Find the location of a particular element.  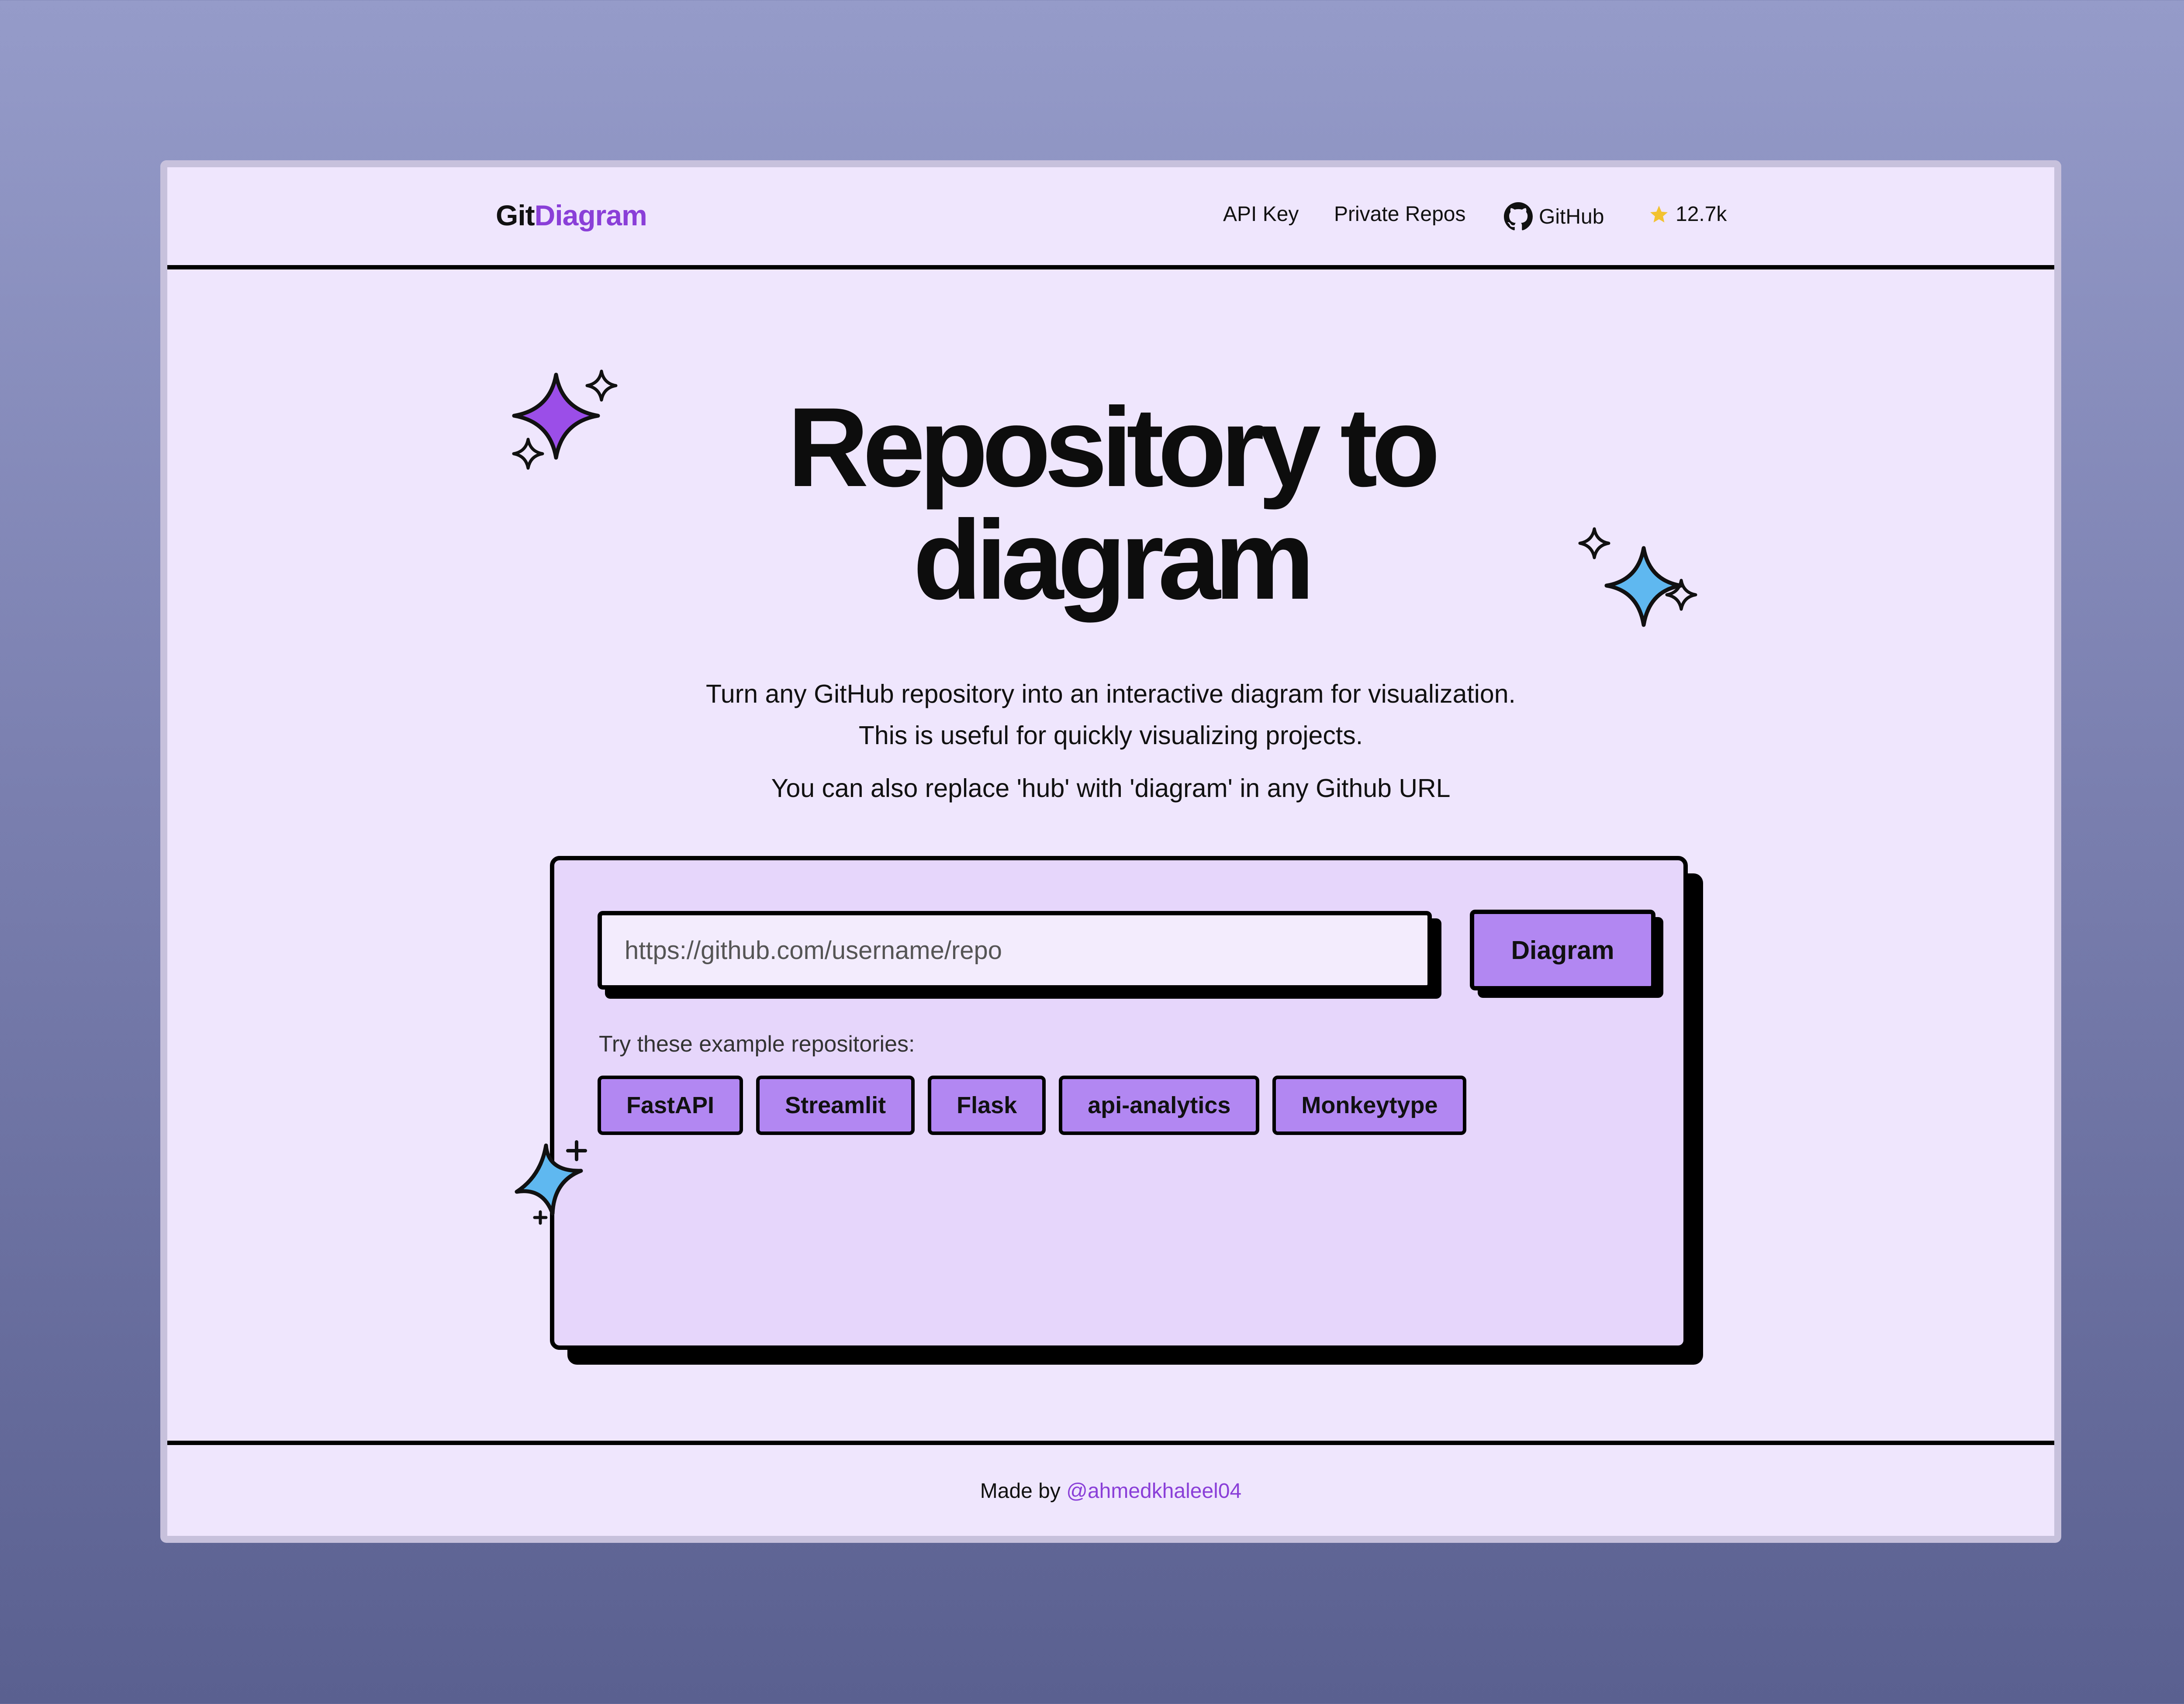

nav-private-repos: Private Repos is located at coordinates (1399, 214).